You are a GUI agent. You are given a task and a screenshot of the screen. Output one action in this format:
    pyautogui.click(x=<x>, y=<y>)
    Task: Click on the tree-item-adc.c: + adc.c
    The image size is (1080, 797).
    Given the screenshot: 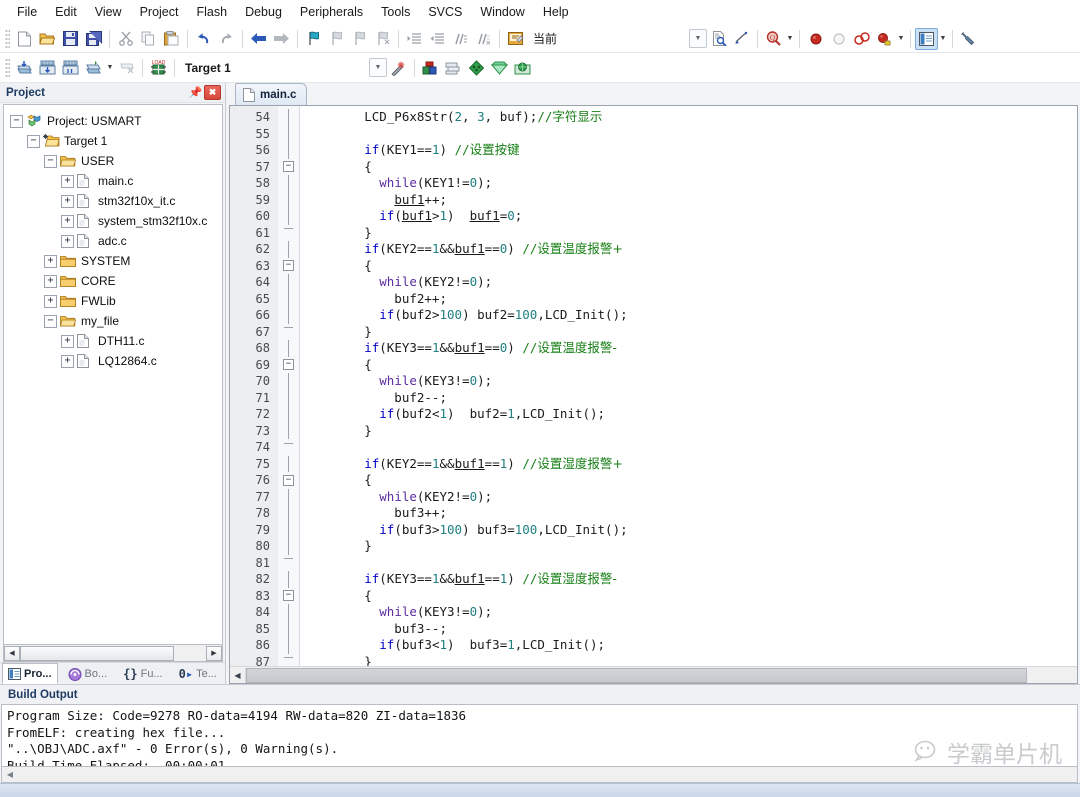 What is the action you would take?
    pyautogui.click(x=114, y=241)
    